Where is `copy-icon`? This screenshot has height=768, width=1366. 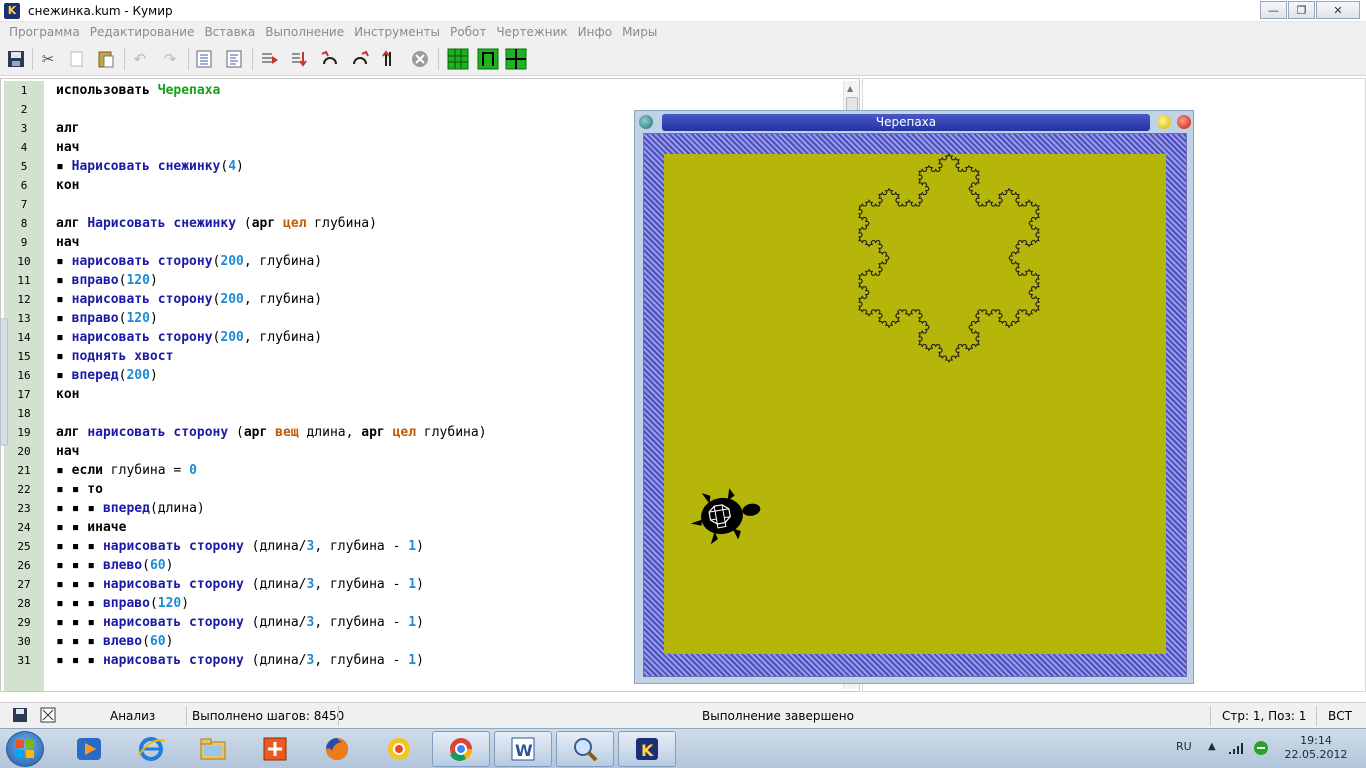 copy-icon is located at coordinates (76, 59).